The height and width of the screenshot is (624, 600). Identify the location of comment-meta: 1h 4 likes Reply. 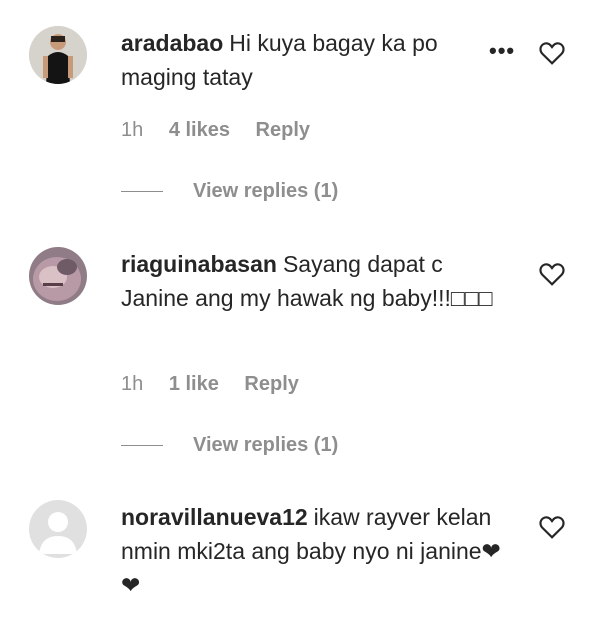
(225, 130).